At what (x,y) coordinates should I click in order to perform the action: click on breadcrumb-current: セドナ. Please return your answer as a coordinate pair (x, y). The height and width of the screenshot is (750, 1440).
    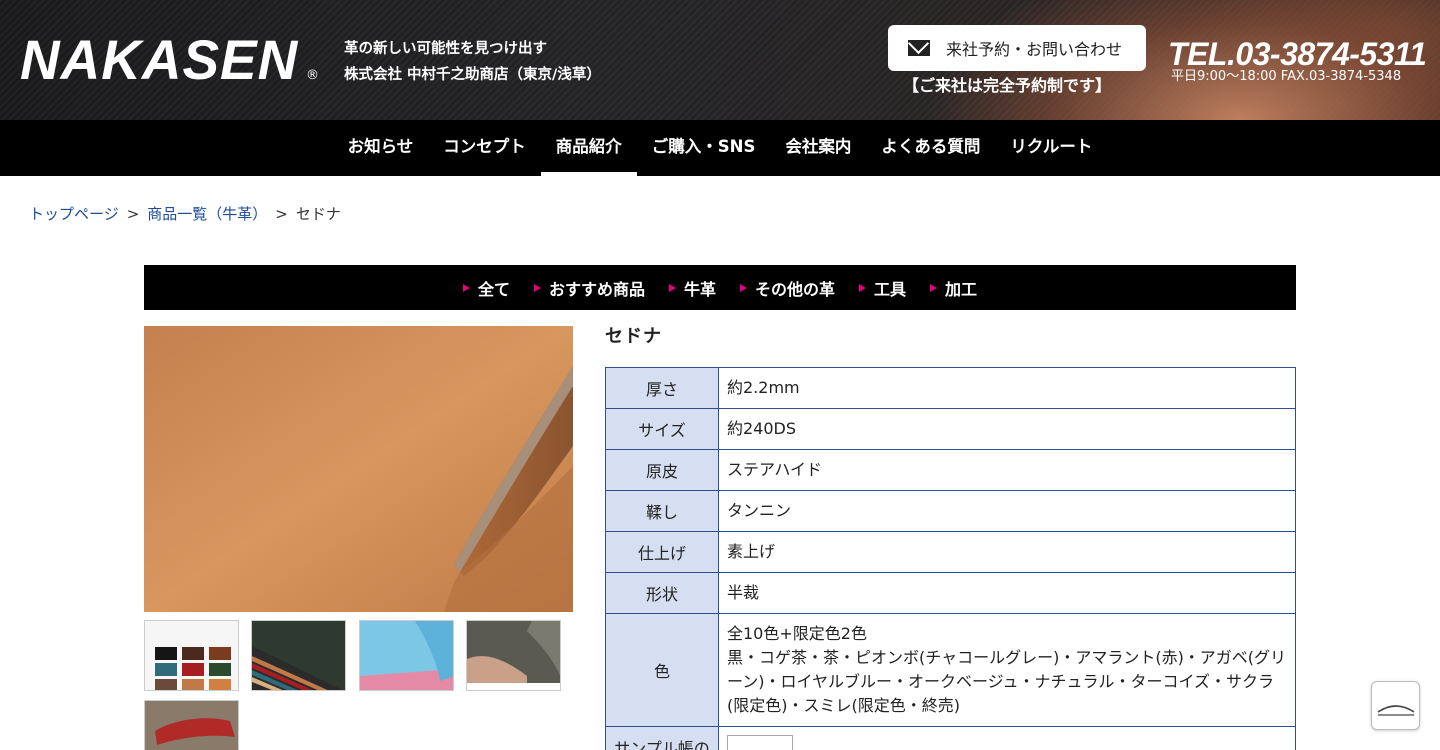
    Looking at the image, I should click on (318, 214).